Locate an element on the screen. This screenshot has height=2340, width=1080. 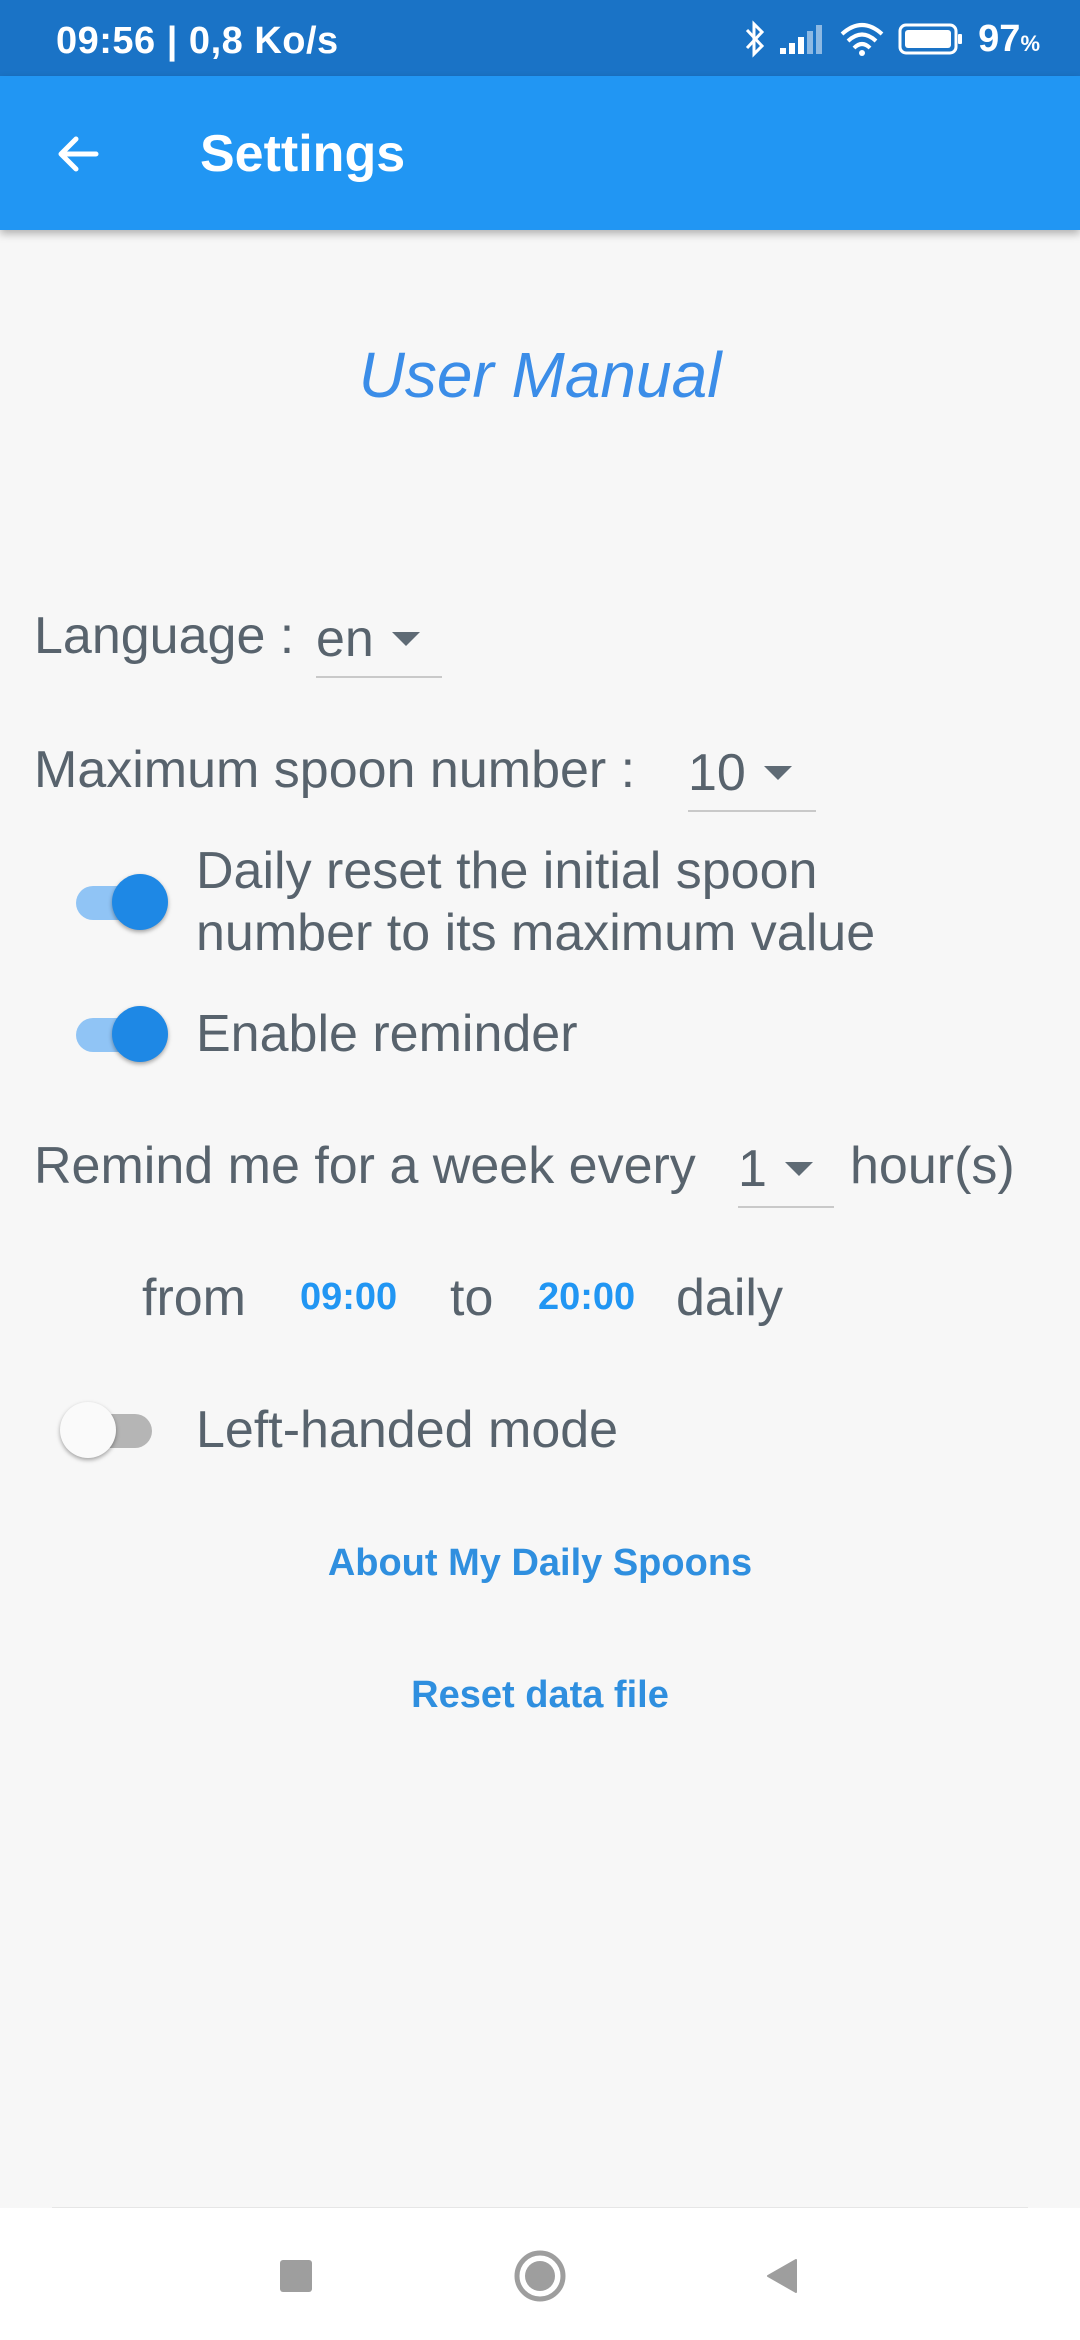
max-spoon-label: Maximum spoon number : is located at coordinates (335, 770).